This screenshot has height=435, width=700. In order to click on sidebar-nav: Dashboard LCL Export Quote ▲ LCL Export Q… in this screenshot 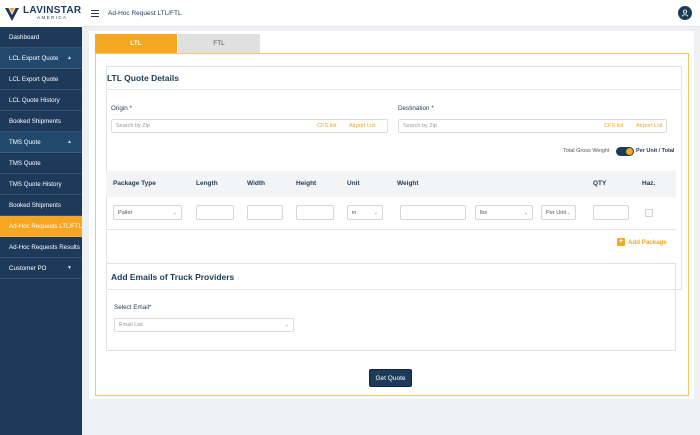, I will do `click(41, 153)`.